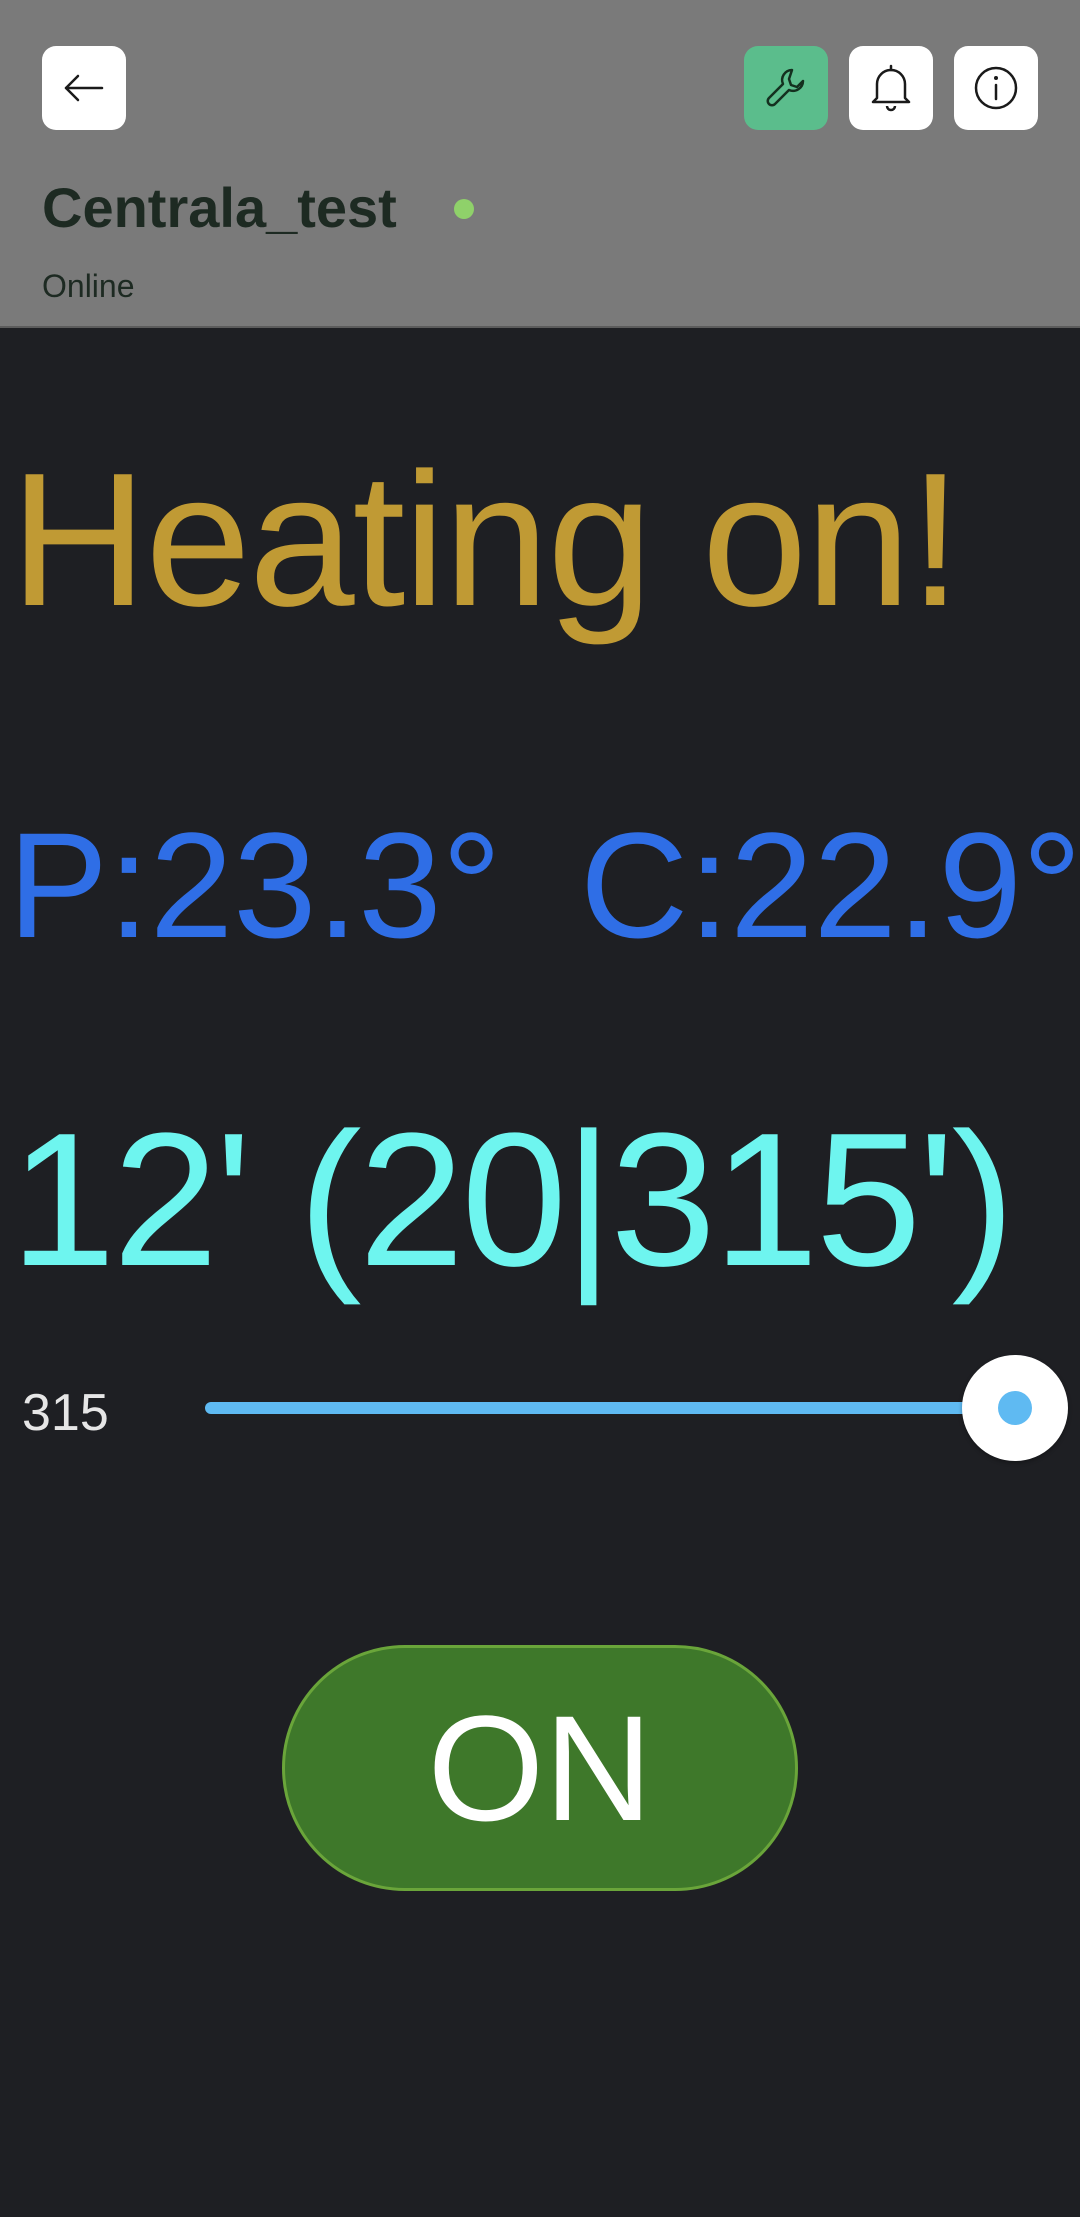  I want to click on temperature-c-readout: C:22.9°, so click(830, 885).